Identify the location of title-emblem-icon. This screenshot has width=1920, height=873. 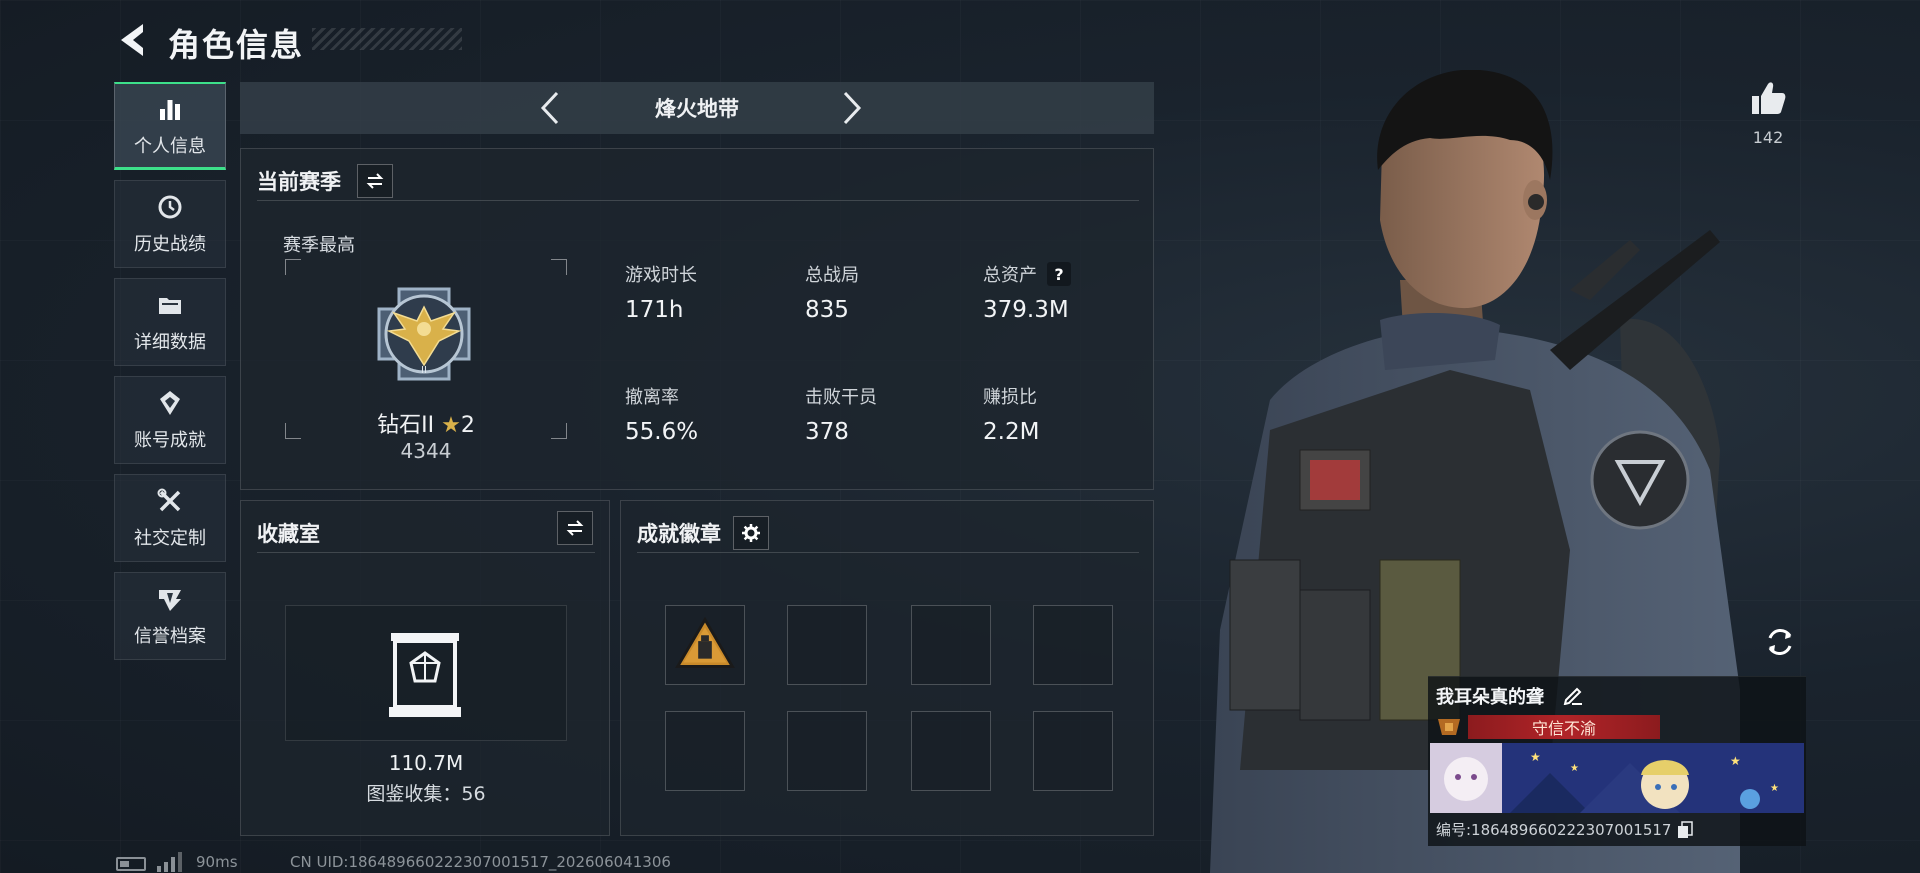
(1449, 727).